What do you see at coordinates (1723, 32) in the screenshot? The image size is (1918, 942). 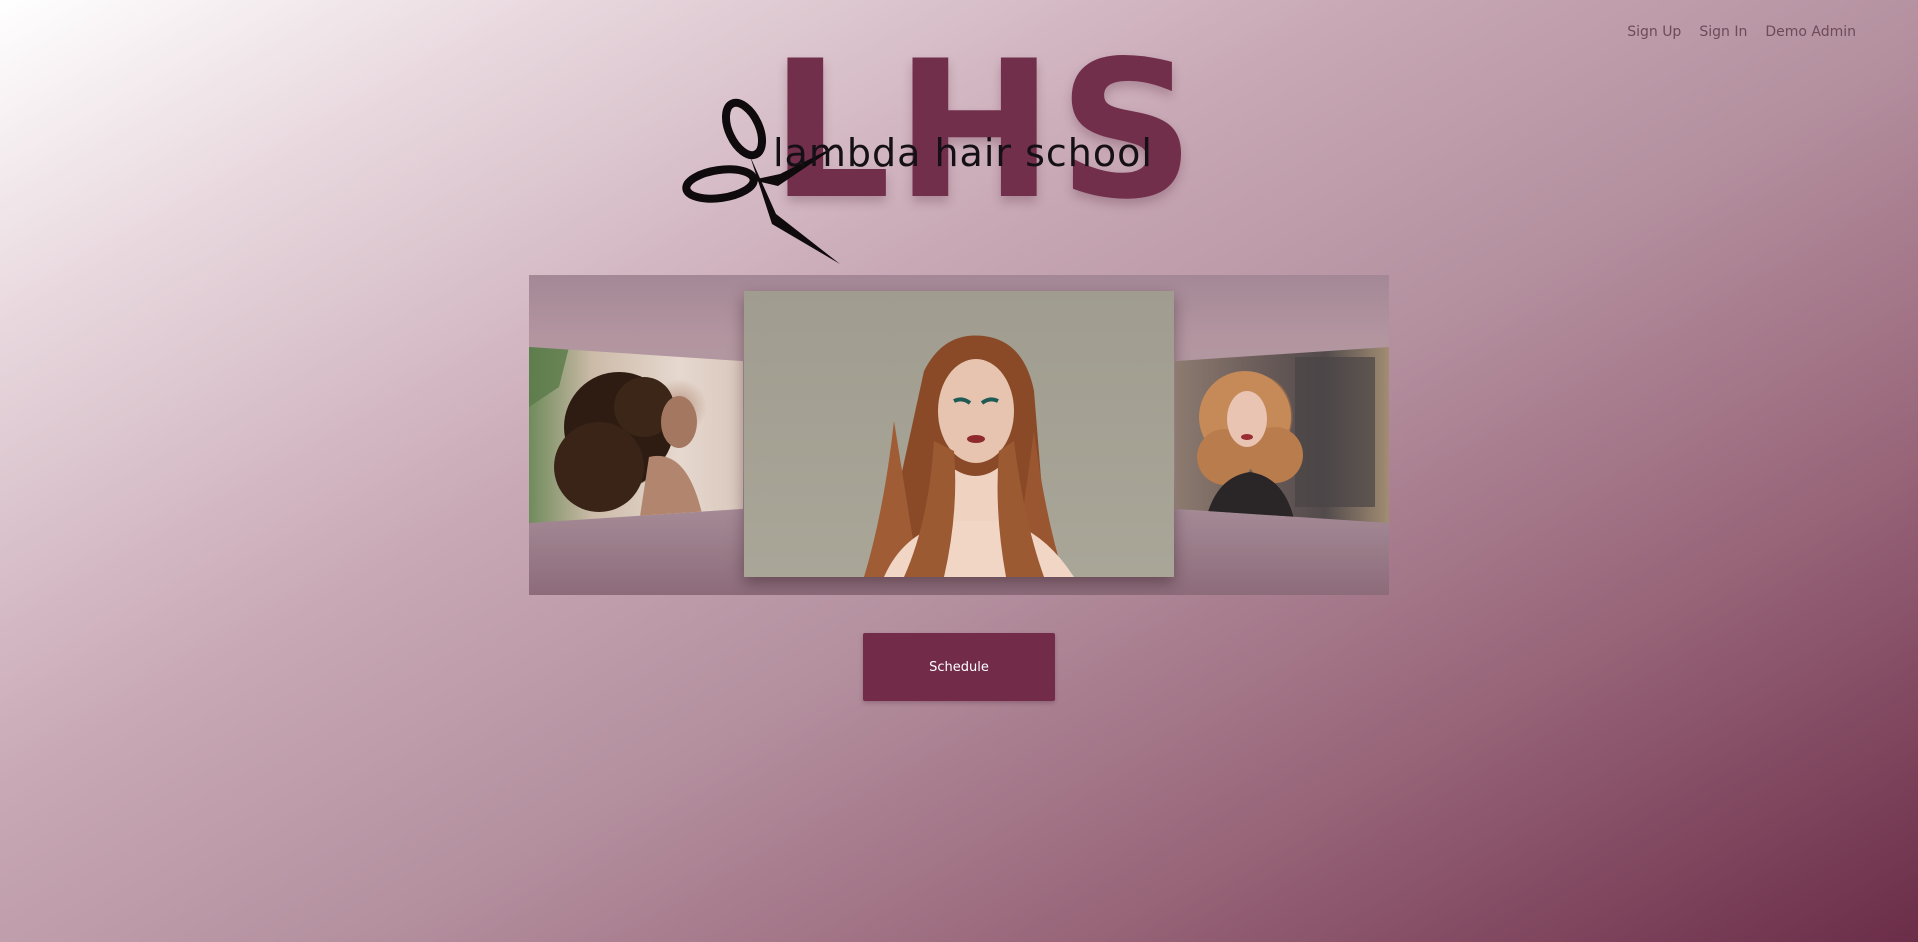 I see `sign-in-link: Sign In` at bounding box center [1723, 32].